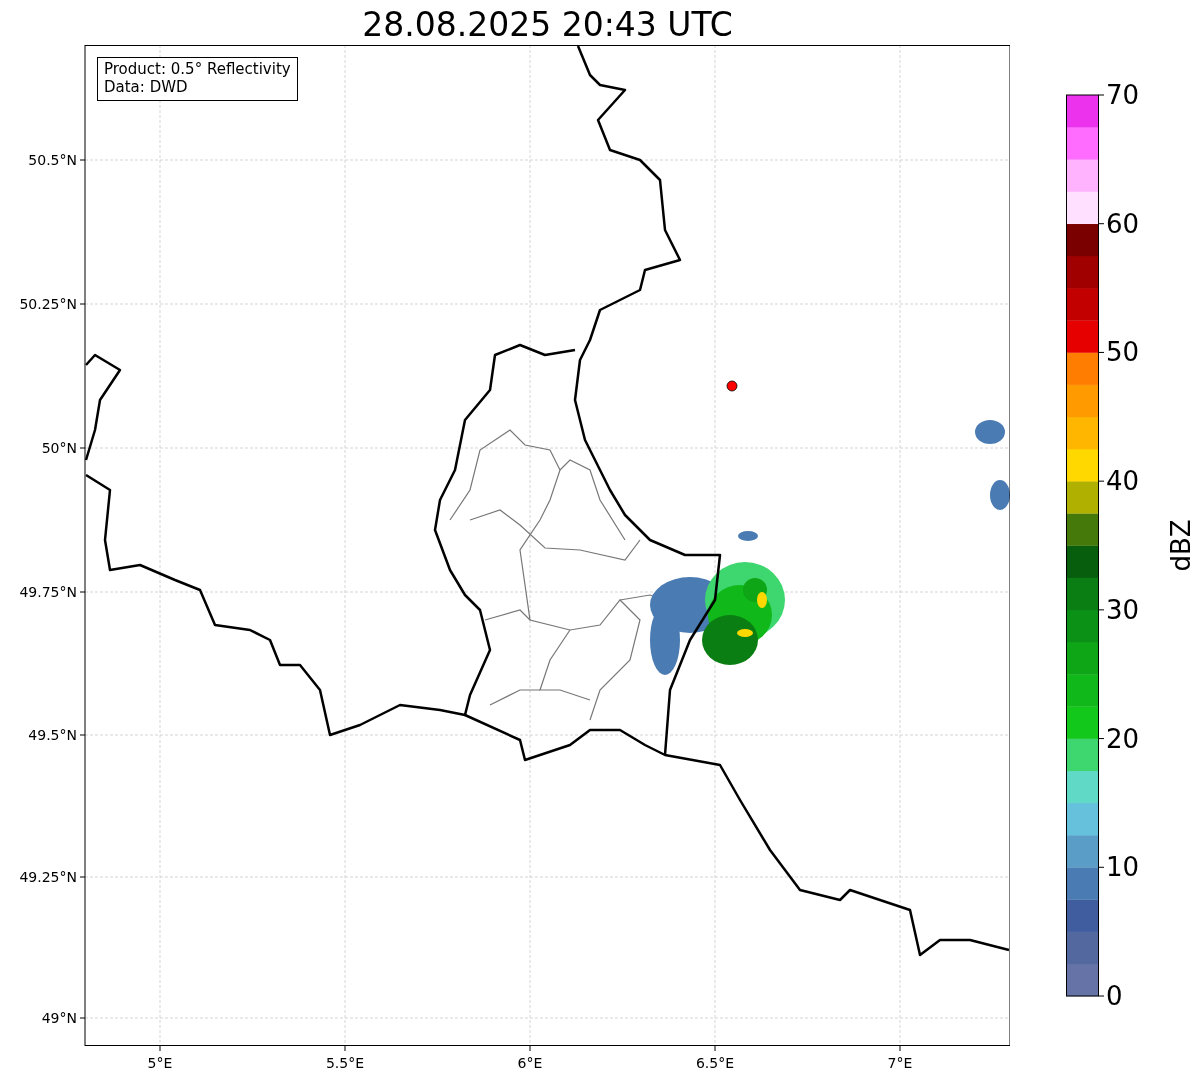 The width and height of the screenshot is (1202, 1081). What do you see at coordinates (530, 1063) in the screenshot?
I see `longitude-label: 6°E` at bounding box center [530, 1063].